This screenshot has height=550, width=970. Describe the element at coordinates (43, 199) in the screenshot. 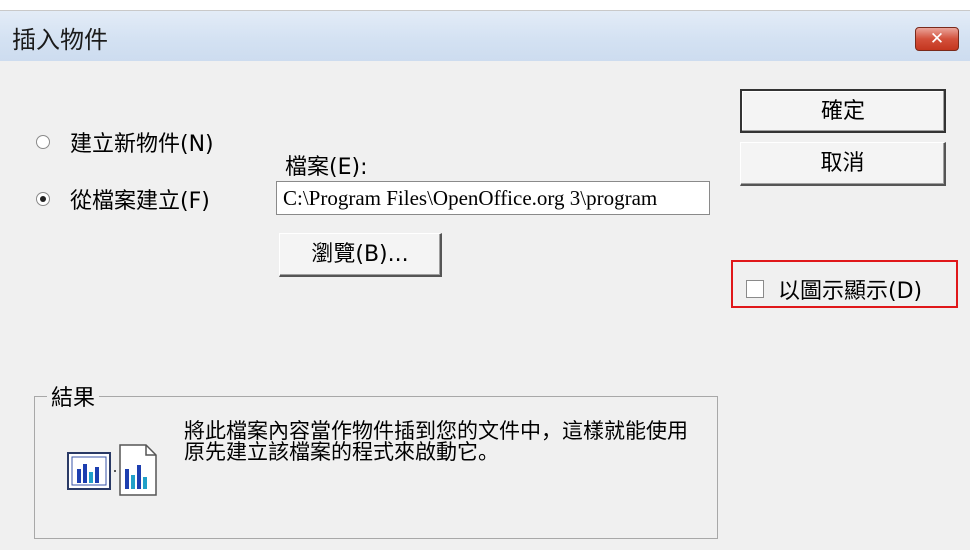

I see `from-file-radio` at that location.